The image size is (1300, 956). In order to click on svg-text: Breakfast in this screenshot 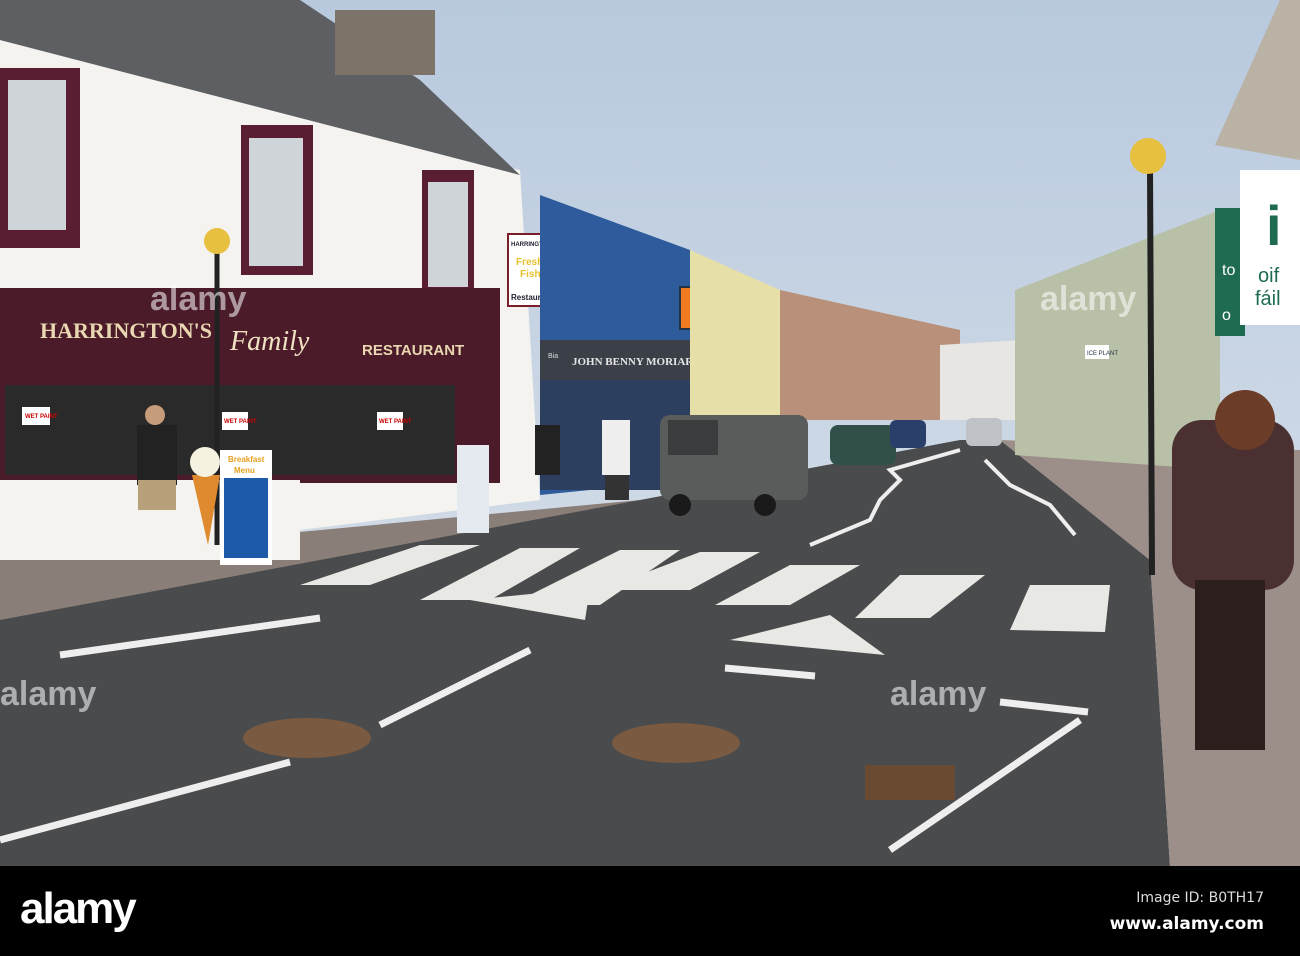, I will do `click(246, 459)`.